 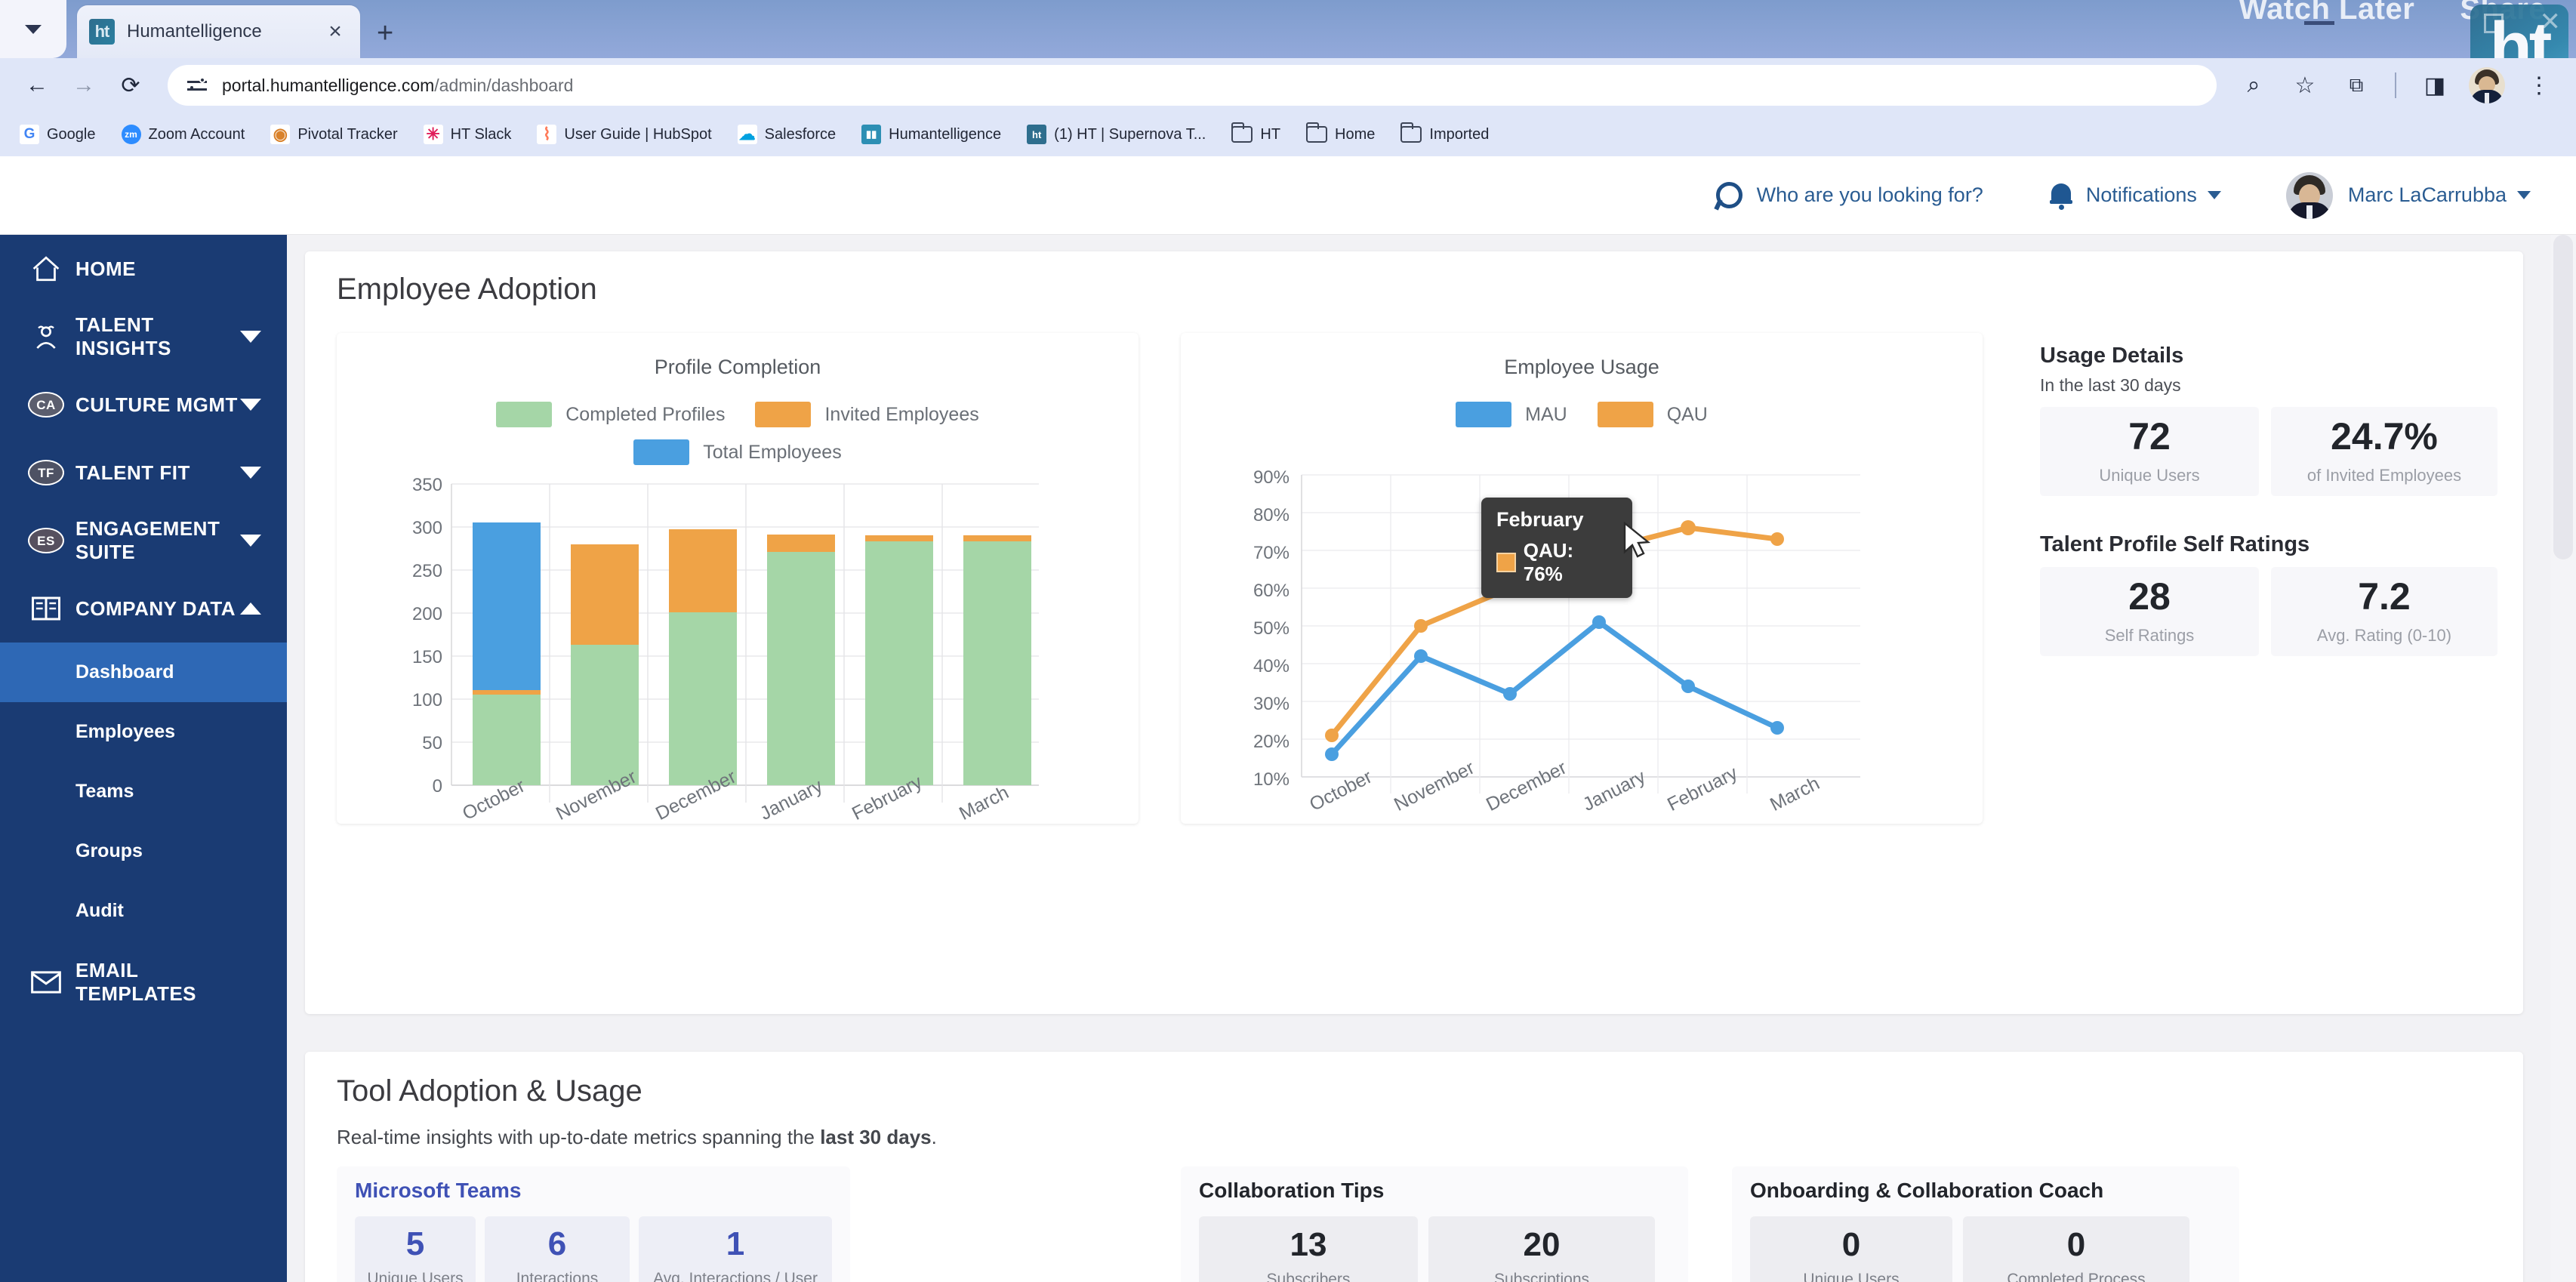 What do you see at coordinates (385, 38) in the screenshot?
I see `new-tab-button: +` at bounding box center [385, 38].